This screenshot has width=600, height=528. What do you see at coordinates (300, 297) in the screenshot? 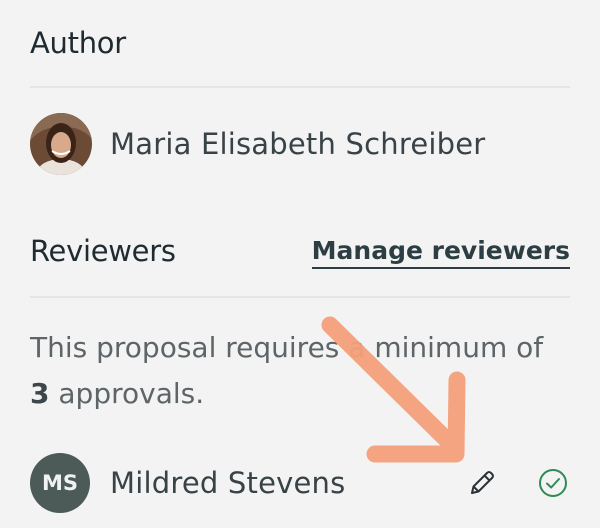
I see `reviewers-divider` at bounding box center [300, 297].